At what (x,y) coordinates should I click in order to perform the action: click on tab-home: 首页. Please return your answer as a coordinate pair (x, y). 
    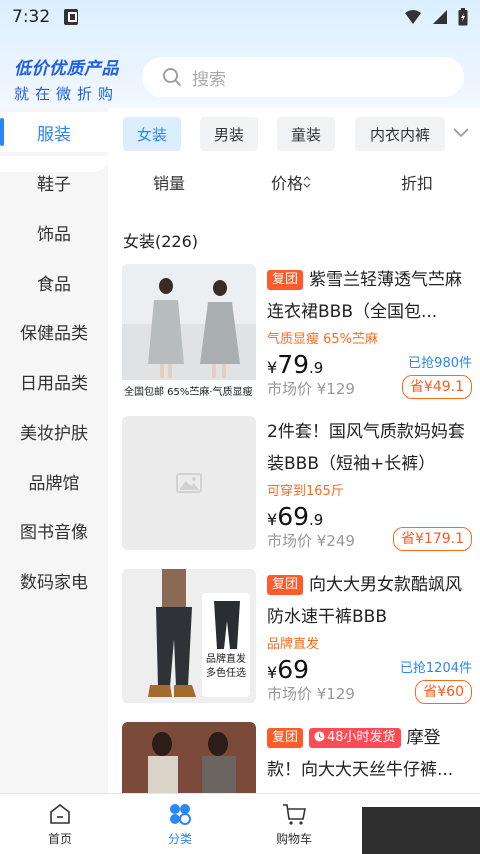
    Looking at the image, I should click on (60, 824).